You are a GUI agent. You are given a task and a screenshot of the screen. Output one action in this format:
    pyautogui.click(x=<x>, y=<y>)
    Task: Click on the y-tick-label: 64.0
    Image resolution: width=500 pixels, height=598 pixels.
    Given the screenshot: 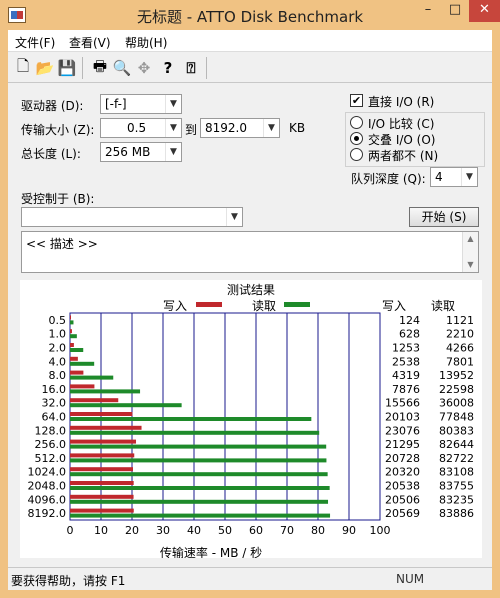 What is the action you would take?
    pyautogui.click(x=54, y=417)
    